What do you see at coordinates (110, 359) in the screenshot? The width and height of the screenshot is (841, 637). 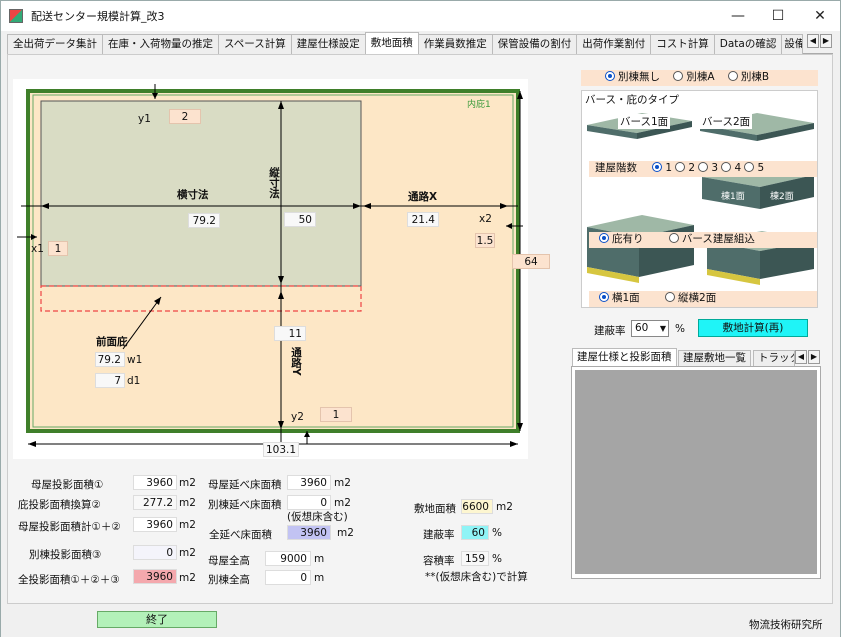 I see `w1-value: 79.2` at bounding box center [110, 359].